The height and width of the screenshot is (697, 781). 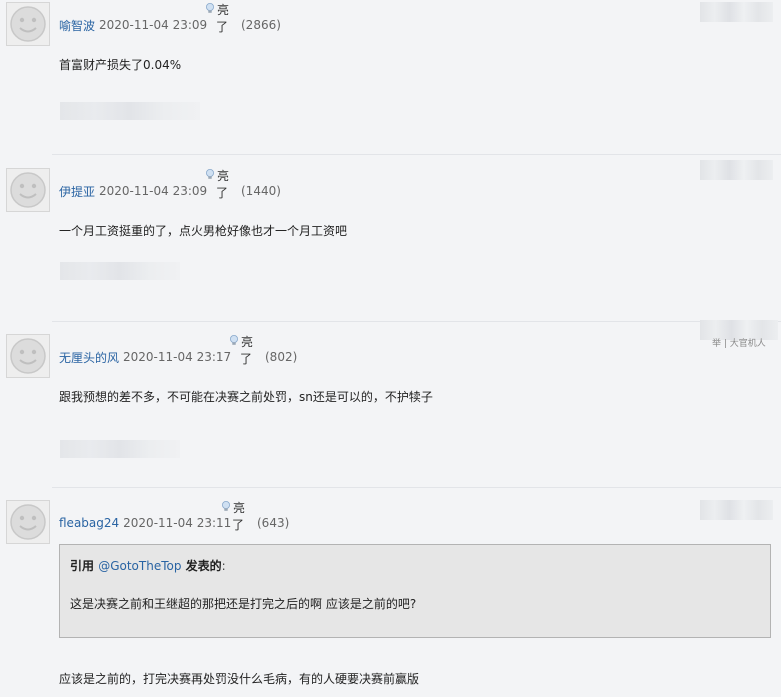 I want to click on like-button: 亮 了 (1440), so click(x=244, y=185).